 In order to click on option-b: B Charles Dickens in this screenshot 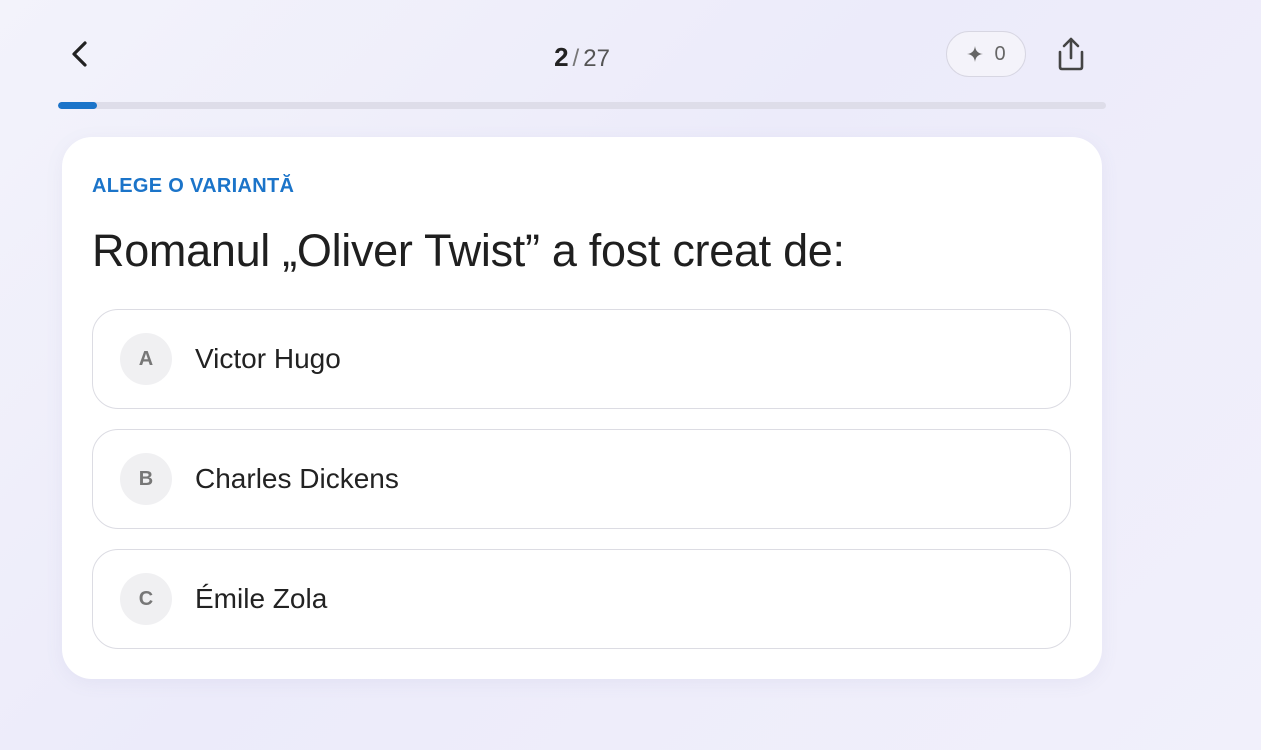, I will do `click(581, 479)`.